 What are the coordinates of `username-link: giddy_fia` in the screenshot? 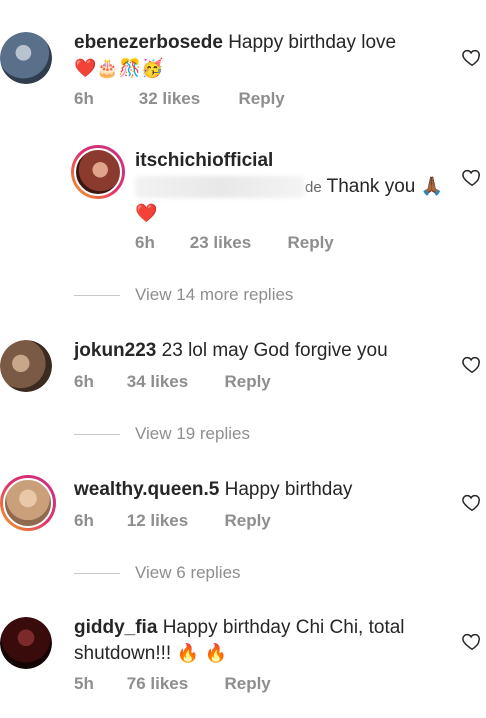 It's located at (115, 627).